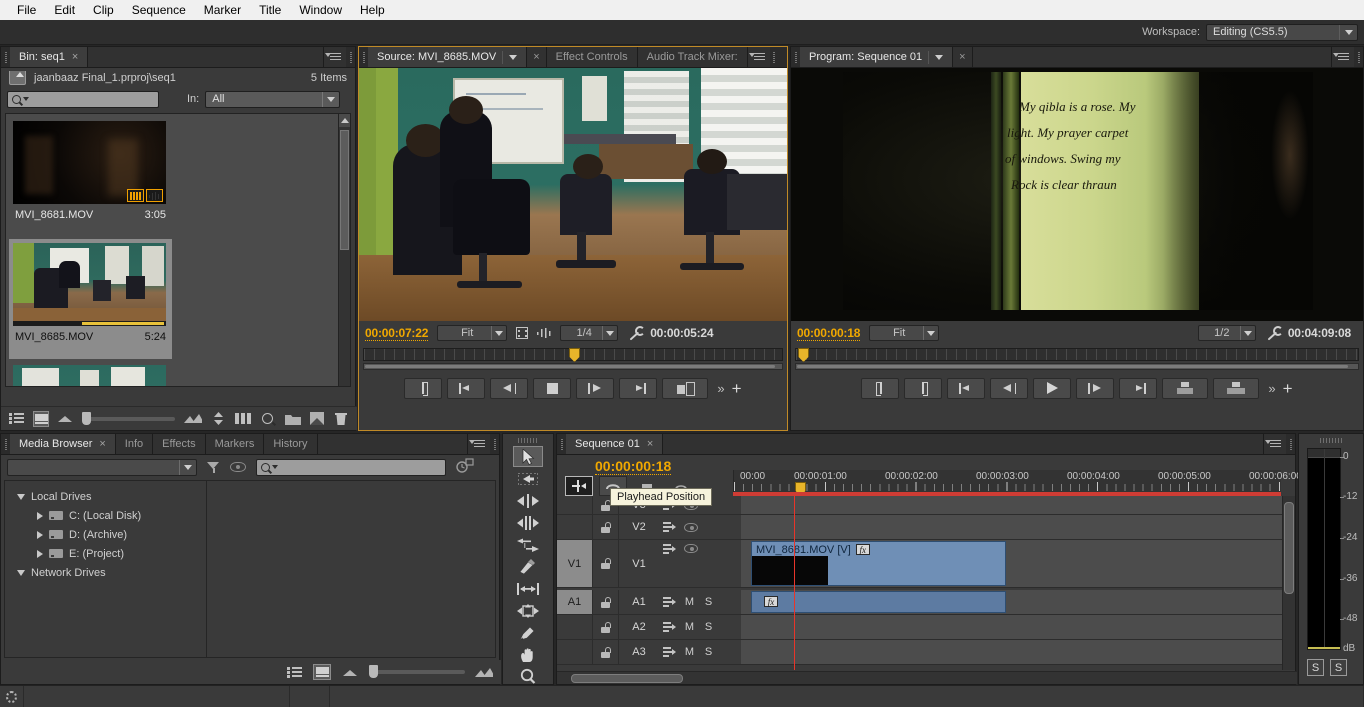 The image size is (1364, 707). I want to click on parent-folder-icon, so click(17, 78).